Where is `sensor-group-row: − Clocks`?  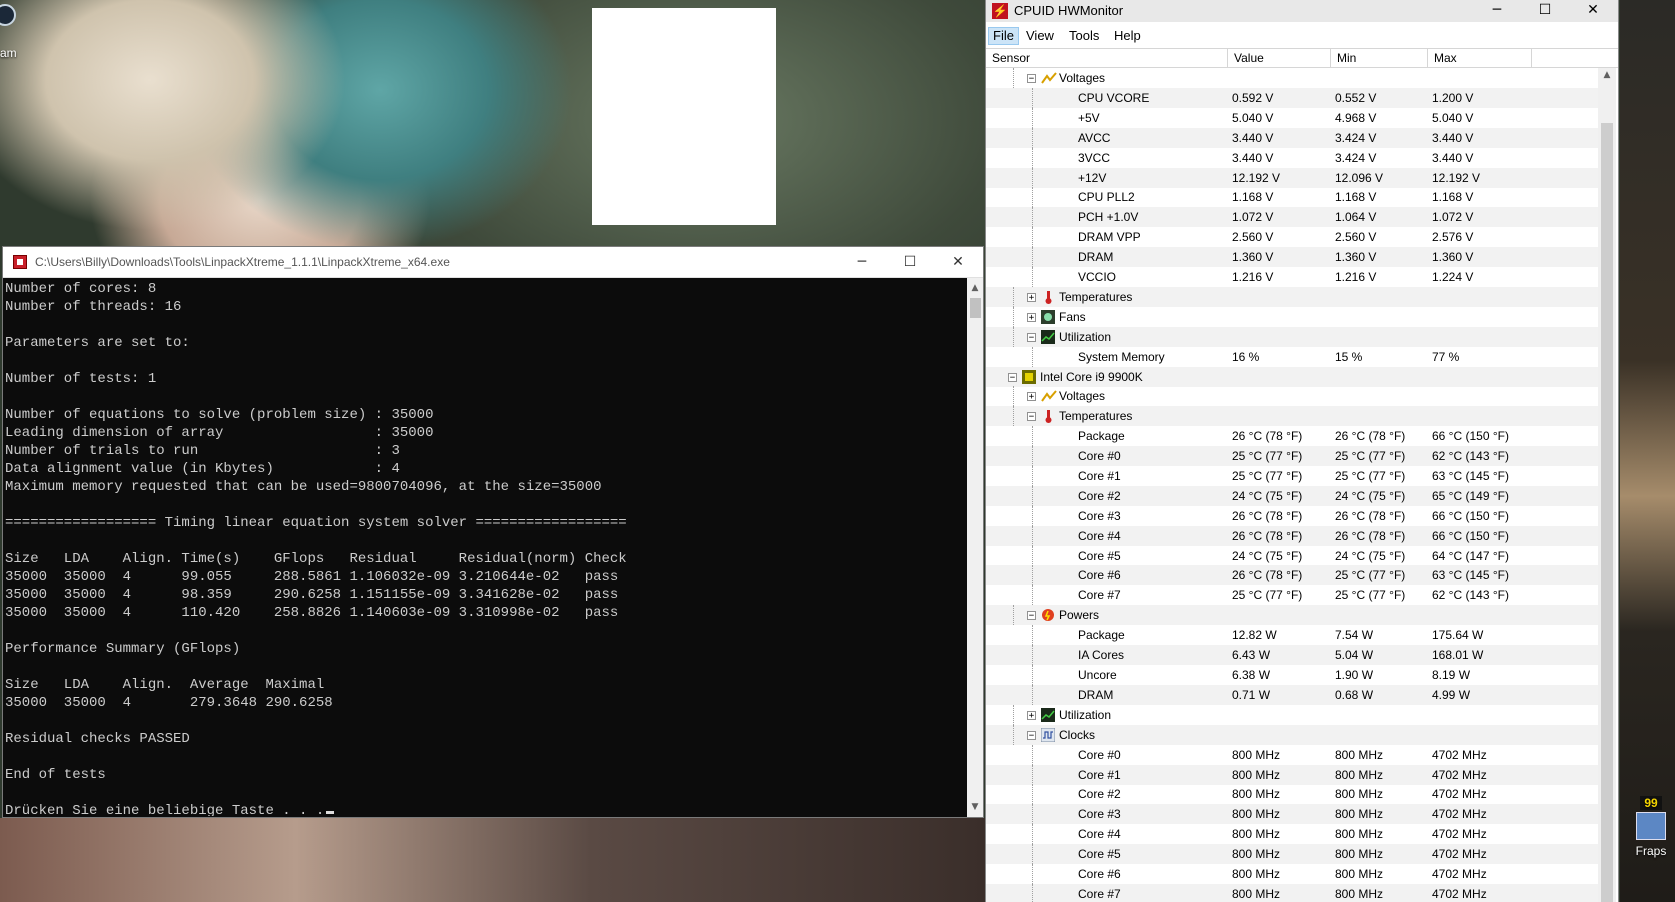
sensor-group-row: − Clocks is located at coordinates (1292, 735).